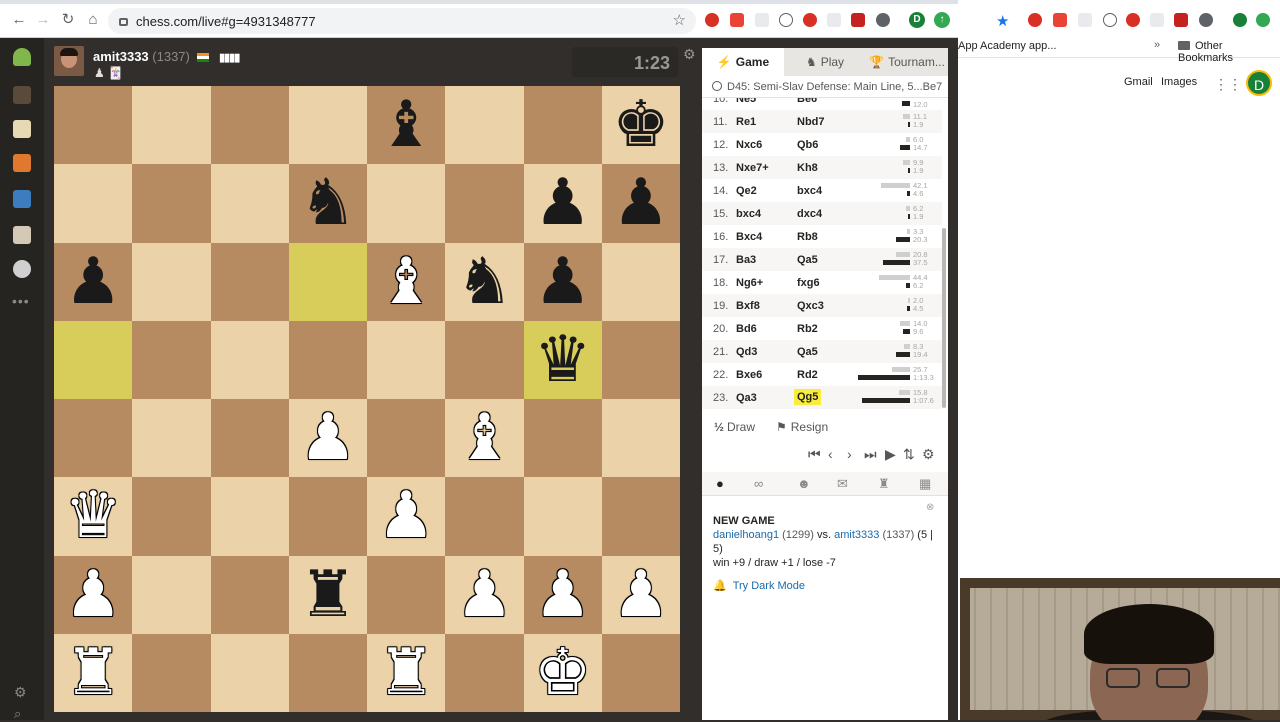 This screenshot has width=1280, height=722. Describe the element at coordinates (562, 359) in the screenshot. I see `square-g5: ♛` at that location.